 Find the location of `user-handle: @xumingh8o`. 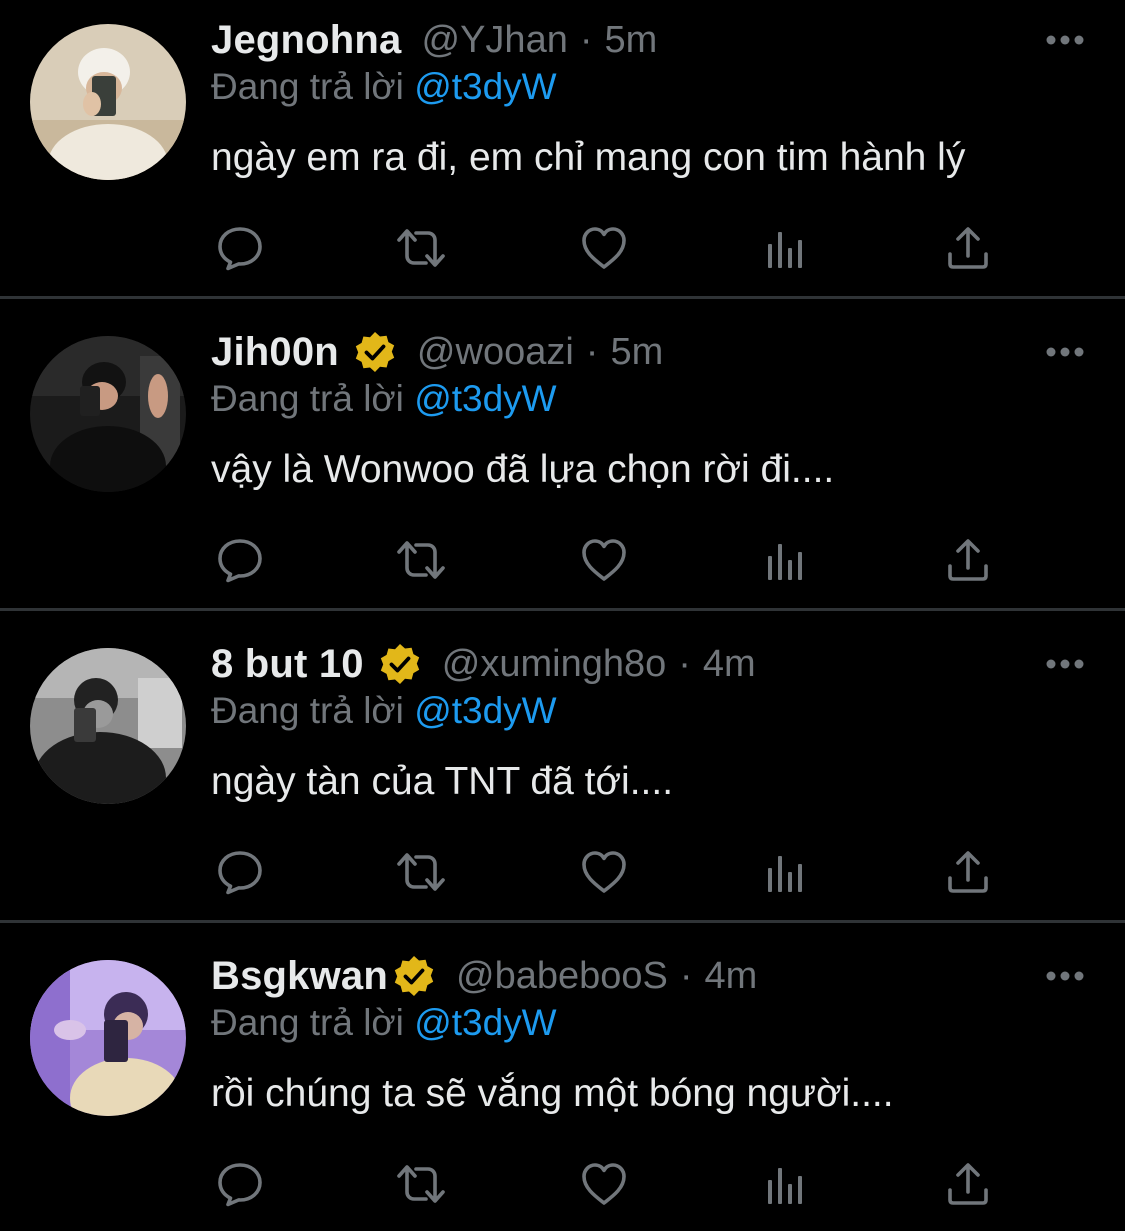

user-handle: @xumingh8o is located at coordinates (554, 664).